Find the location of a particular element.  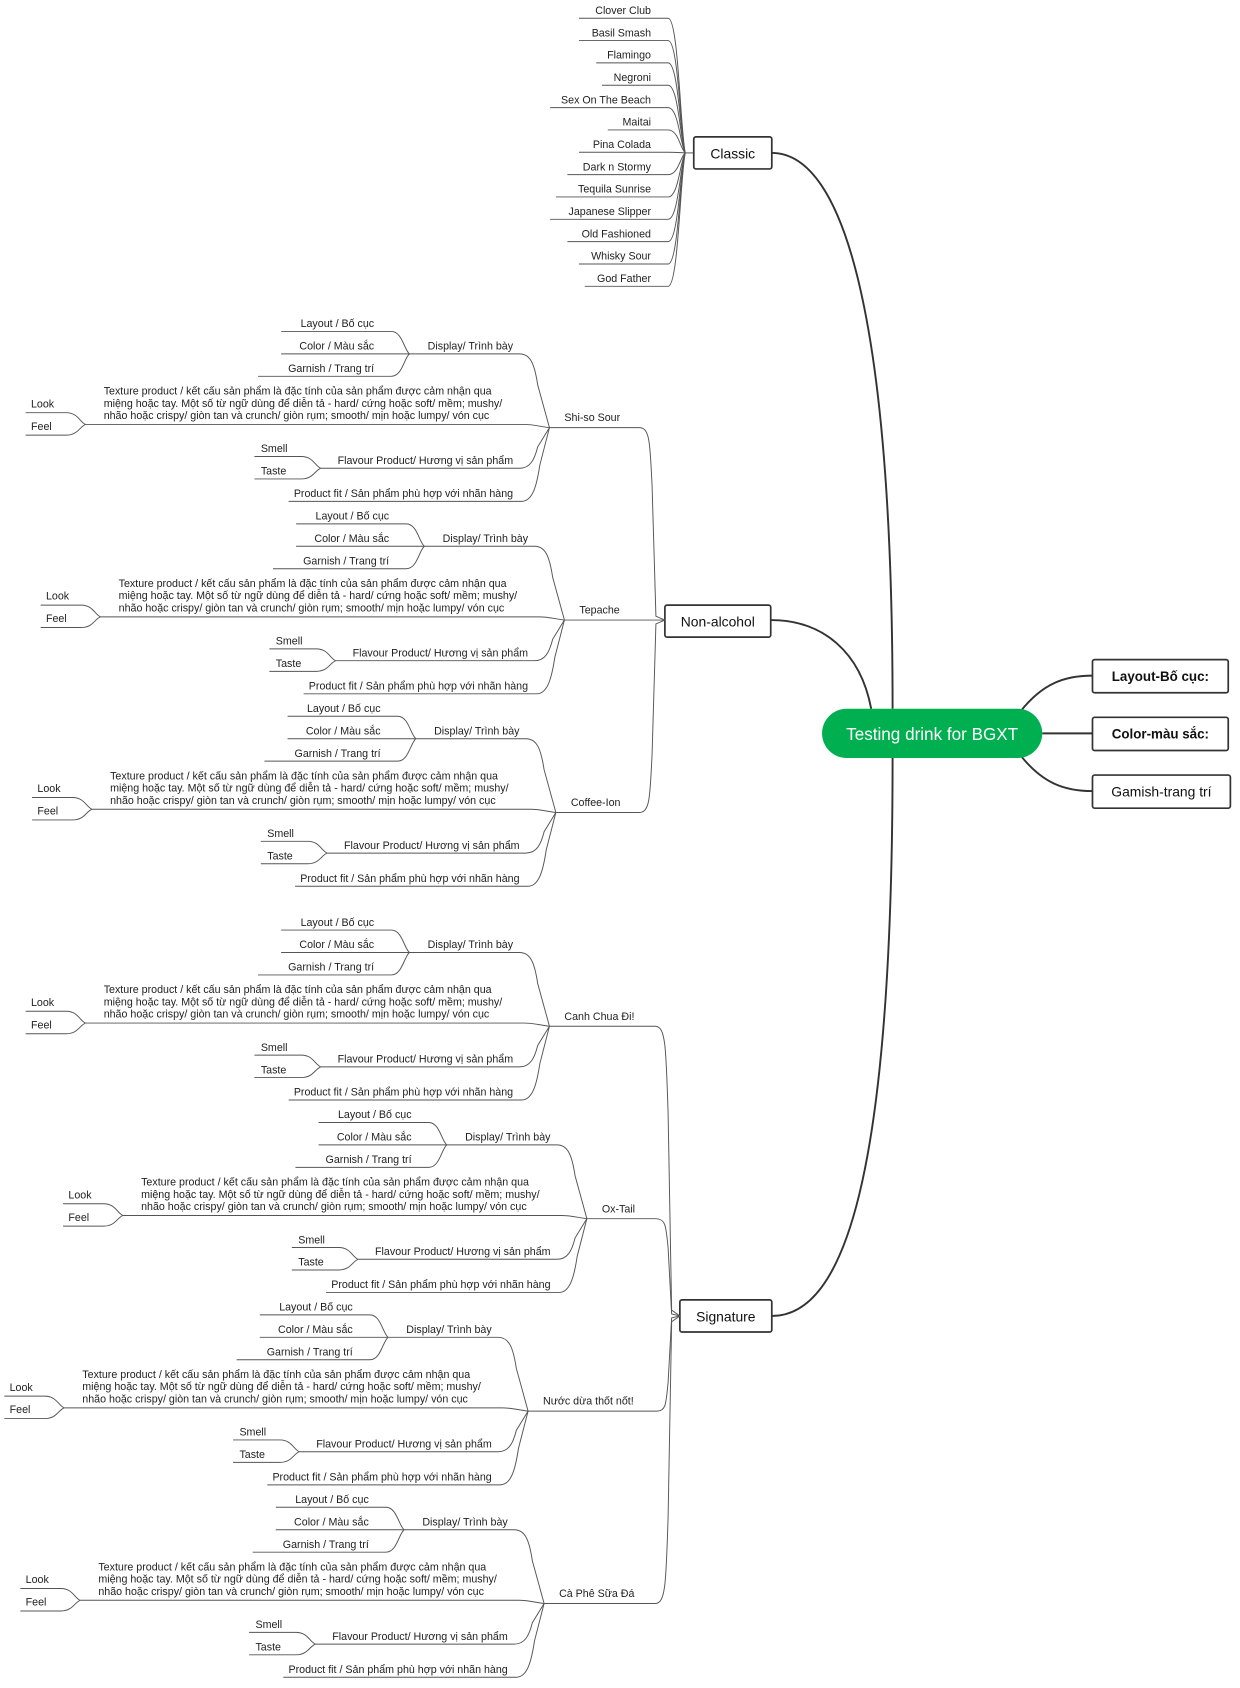

drink-label: Cà Phê Sữa Đá is located at coordinates (596, 1594).